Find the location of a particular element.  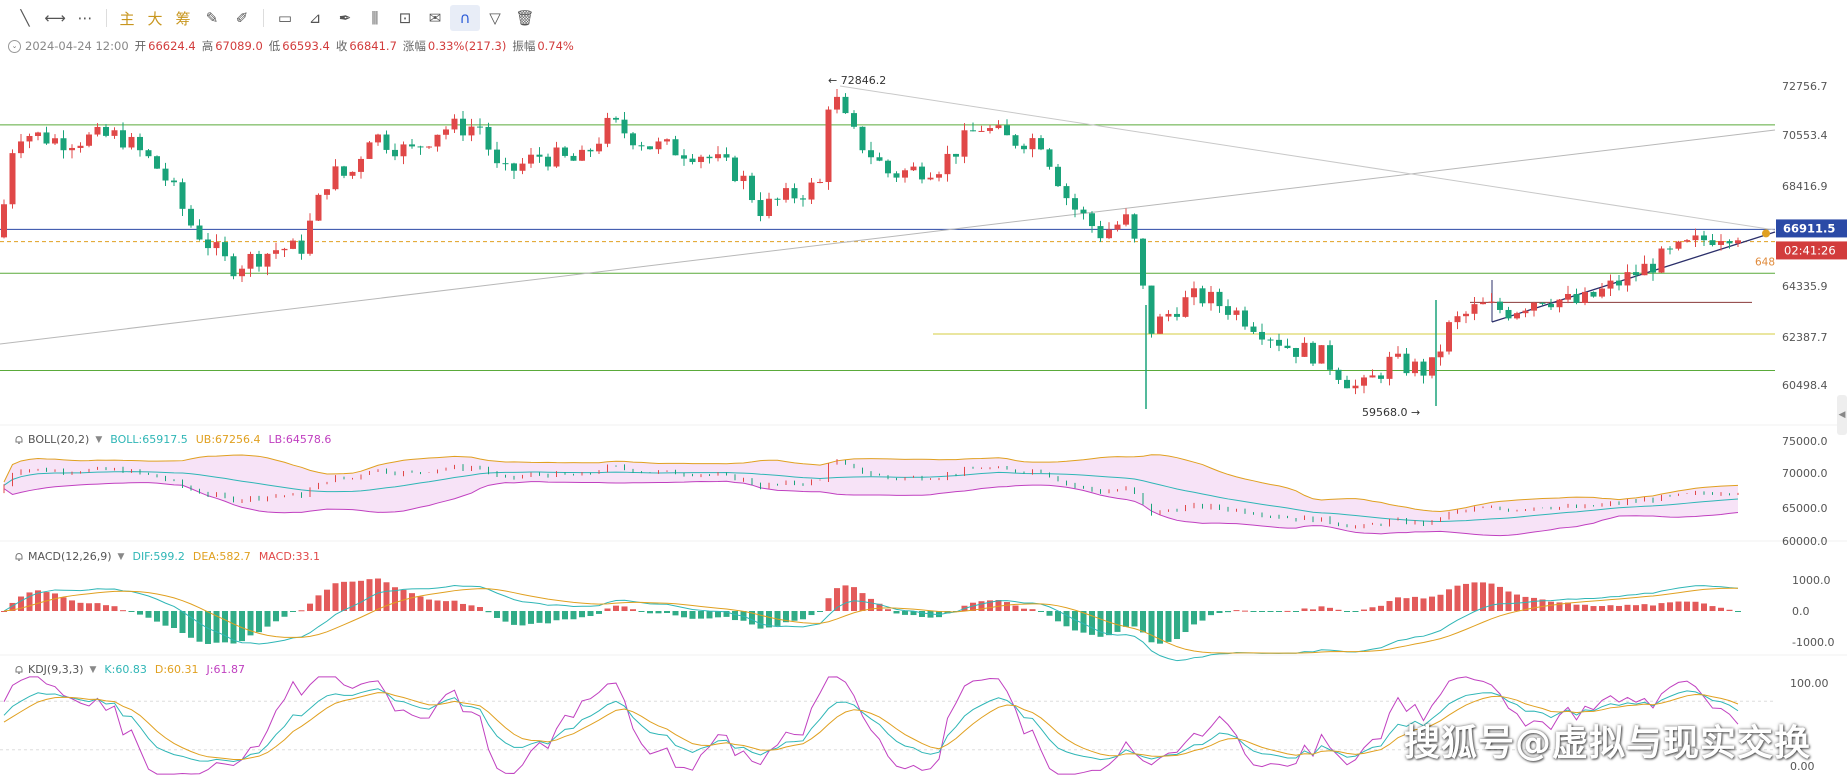

candlestick-tool-icon: ⫼ is located at coordinates (375, 18).